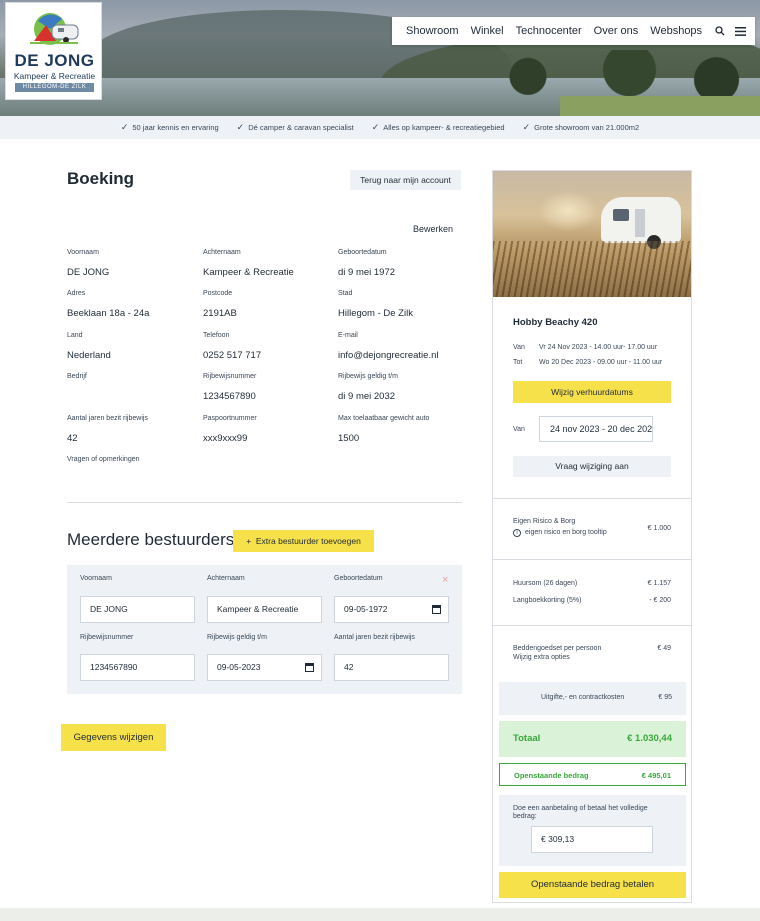 Image resolution: width=760 pixels, height=921 pixels. What do you see at coordinates (587, 127) in the screenshot?
I see `usp-text: Grote showroom van 21.000m2` at bounding box center [587, 127].